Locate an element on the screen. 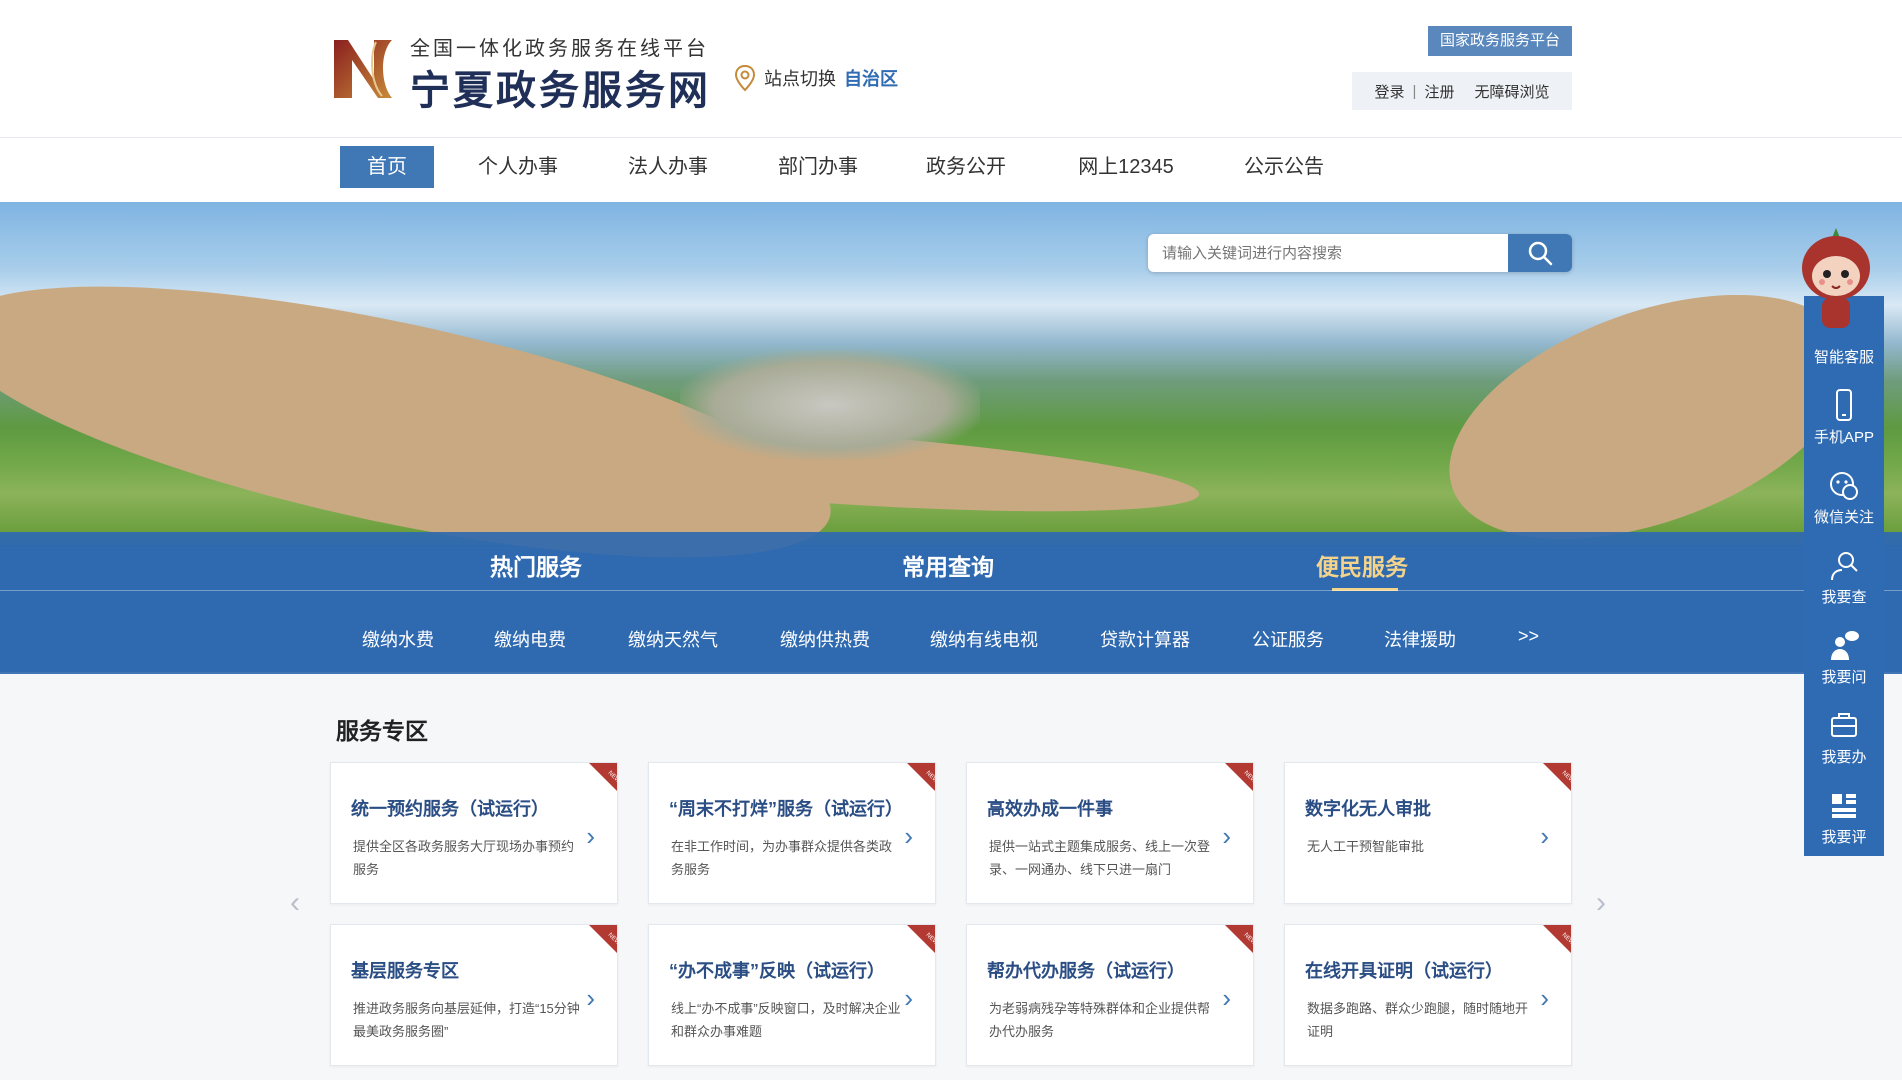 Image resolution: width=1902 pixels, height=1080 pixels. login-link: 登录 is located at coordinates (1390, 91).